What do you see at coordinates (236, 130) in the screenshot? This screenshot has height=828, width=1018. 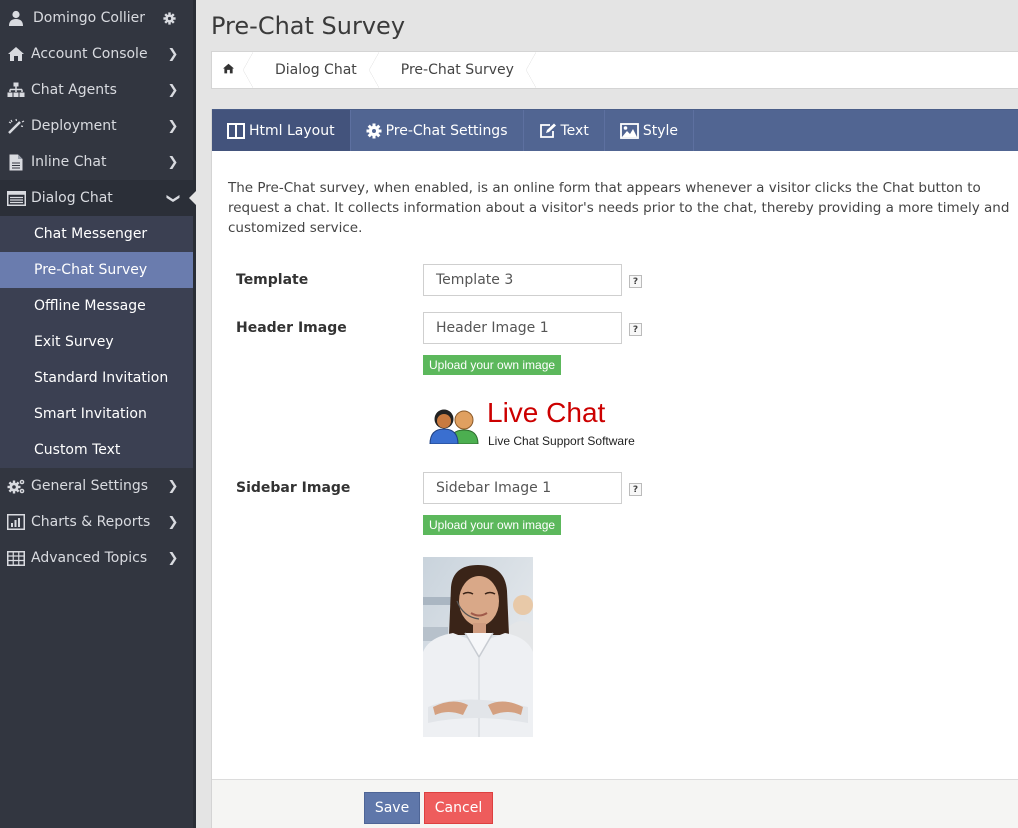 I see `columns-icon` at bounding box center [236, 130].